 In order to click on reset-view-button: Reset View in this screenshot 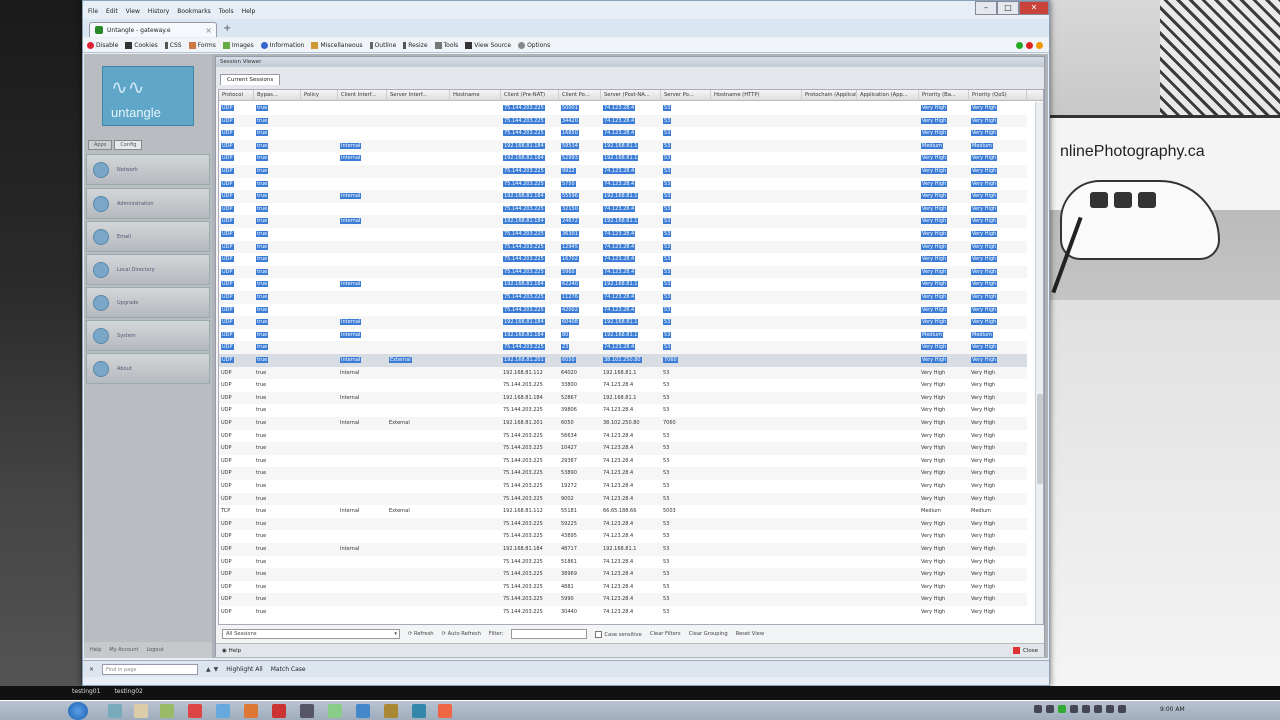, I will do `click(750, 634)`.